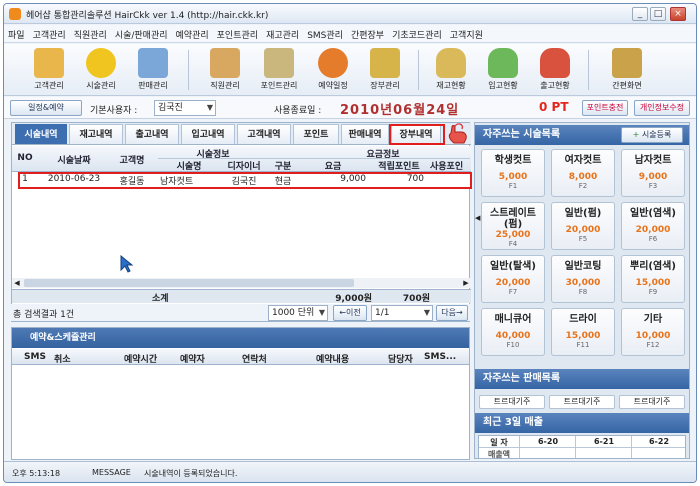 The width and height of the screenshot is (700, 486). What do you see at coordinates (503, 70) in the screenshot?
I see `toolbar-receive-button: 입고현황` at bounding box center [503, 70].